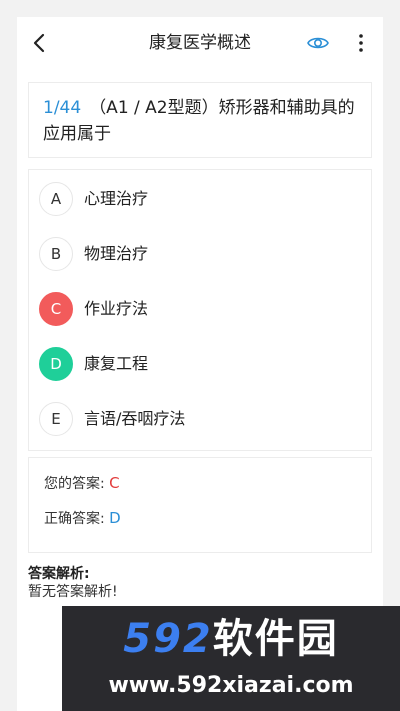  Describe the element at coordinates (200, 43) in the screenshot. I see `header-bar: 康复医学概述` at that location.